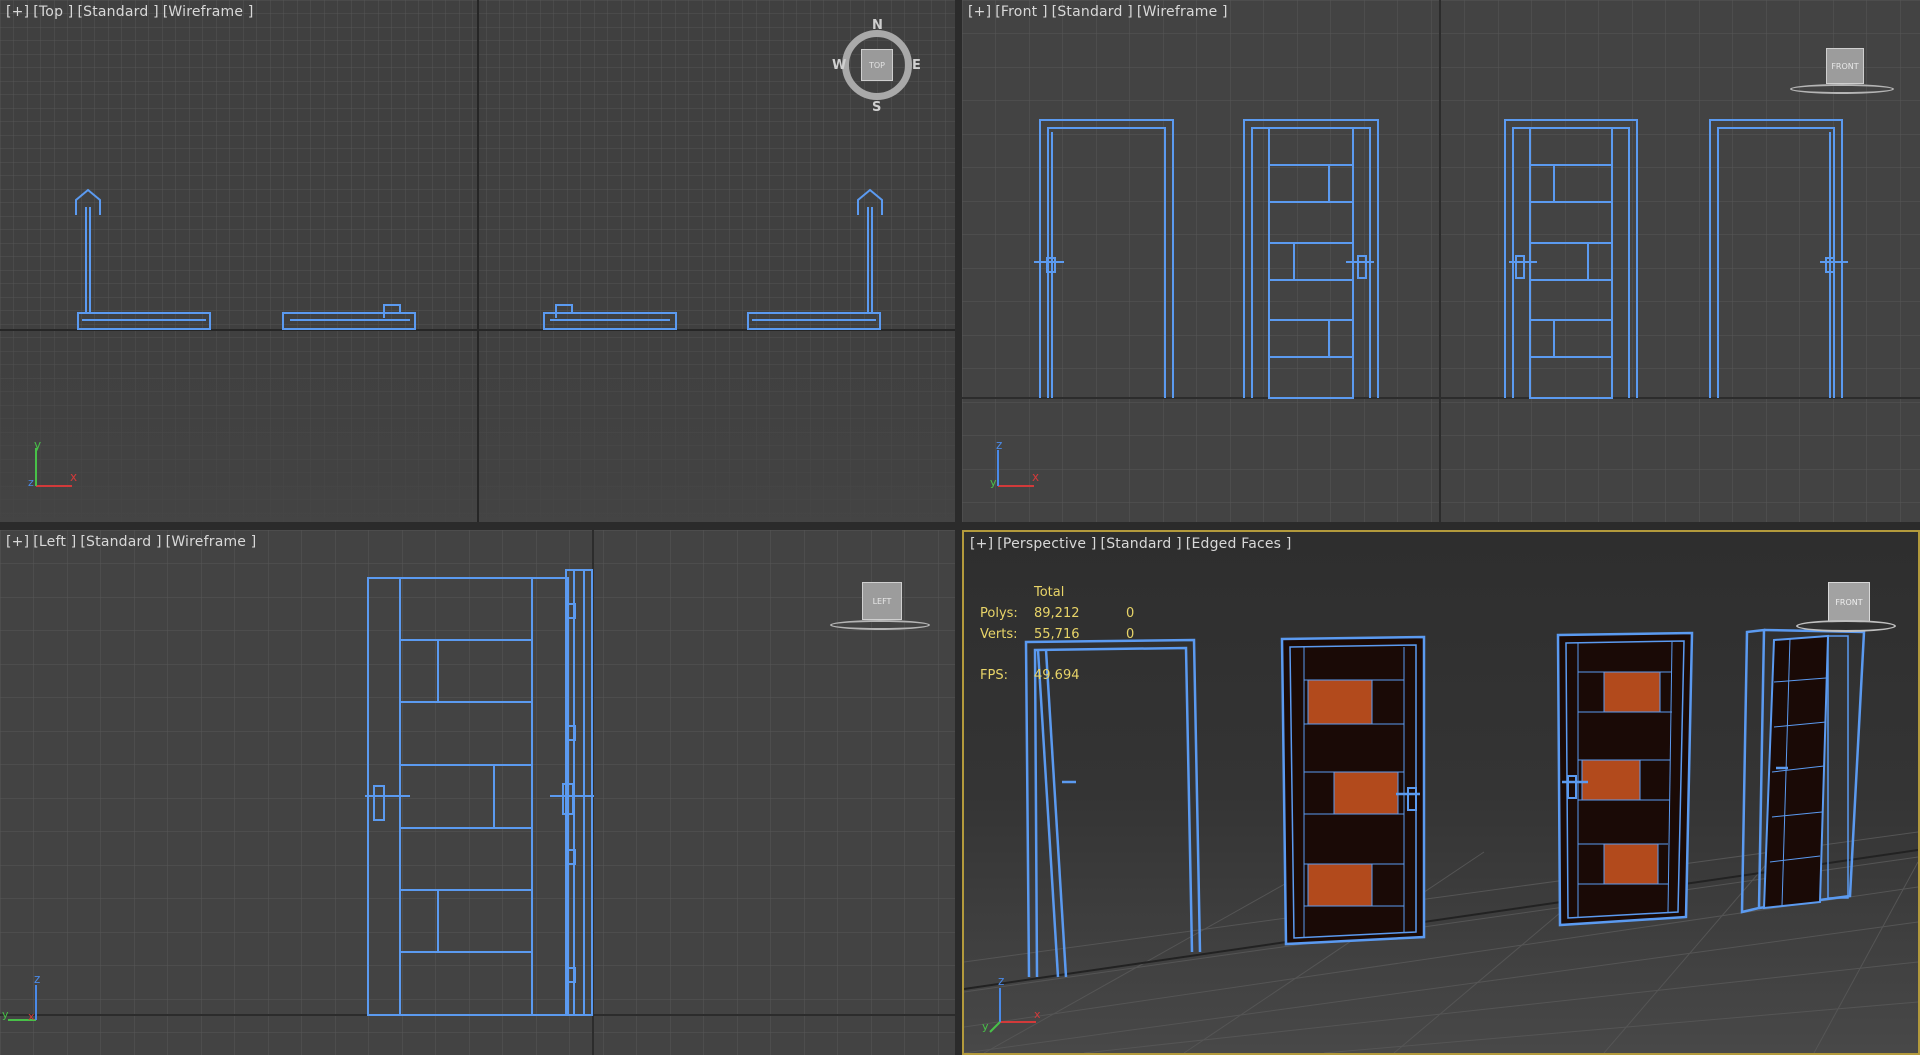 The height and width of the screenshot is (1055, 1920). I want to click on viewcube-compass: TOP N S E W, so click(878, 67).